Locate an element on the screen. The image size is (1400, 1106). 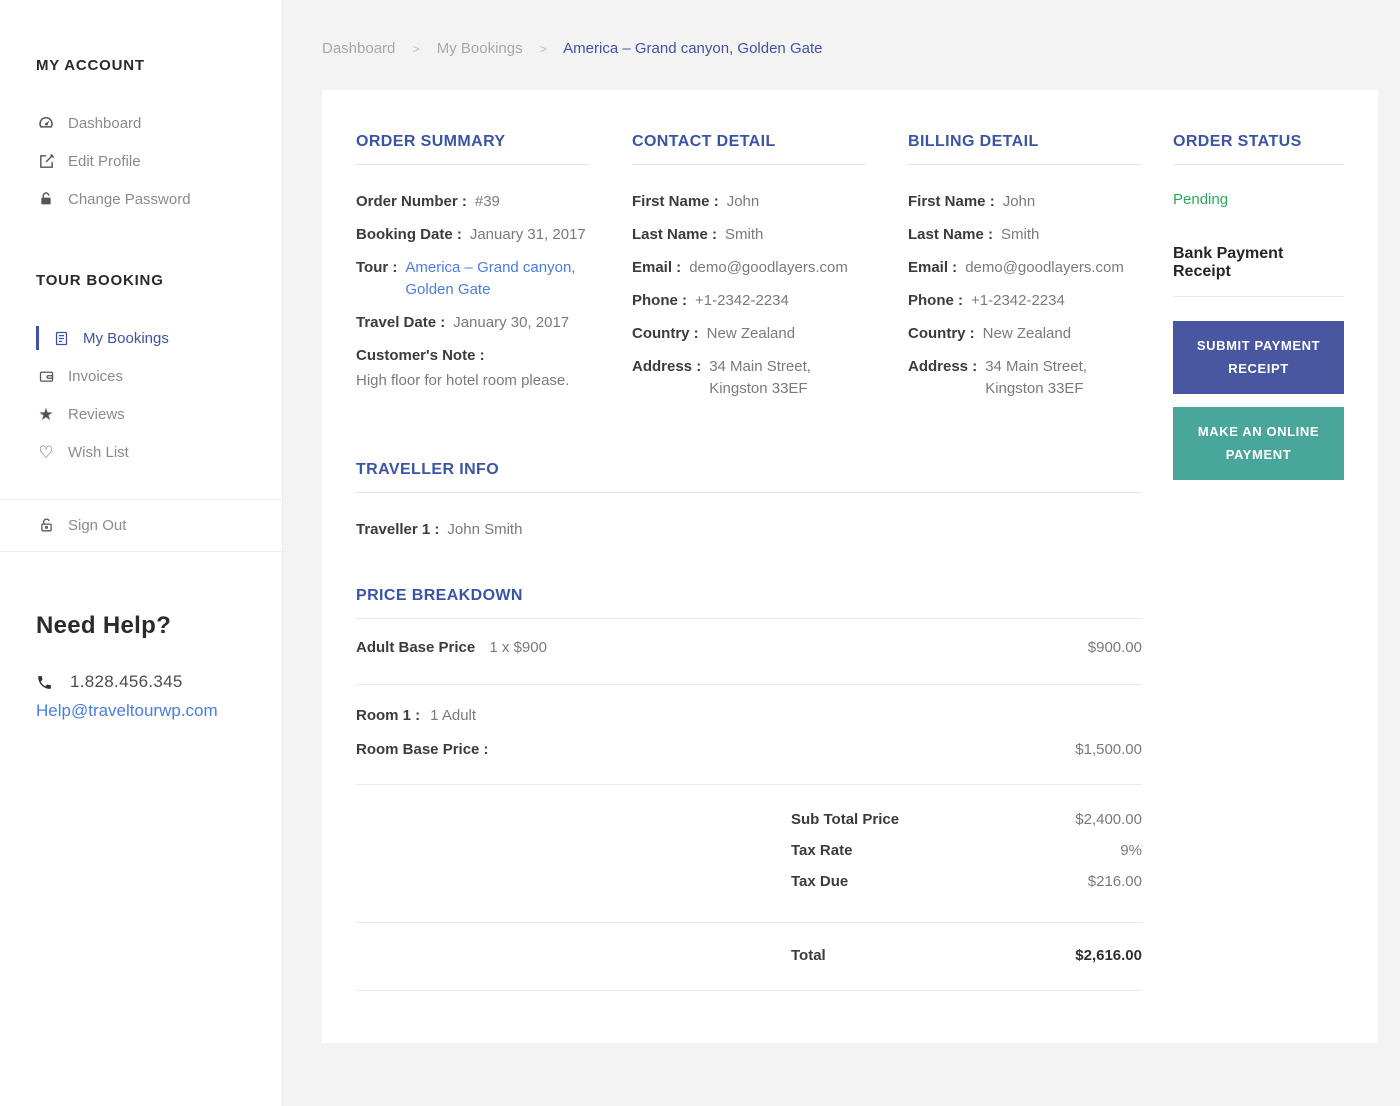
billing-row-value: Smith is located at coordinates (1020, 234).